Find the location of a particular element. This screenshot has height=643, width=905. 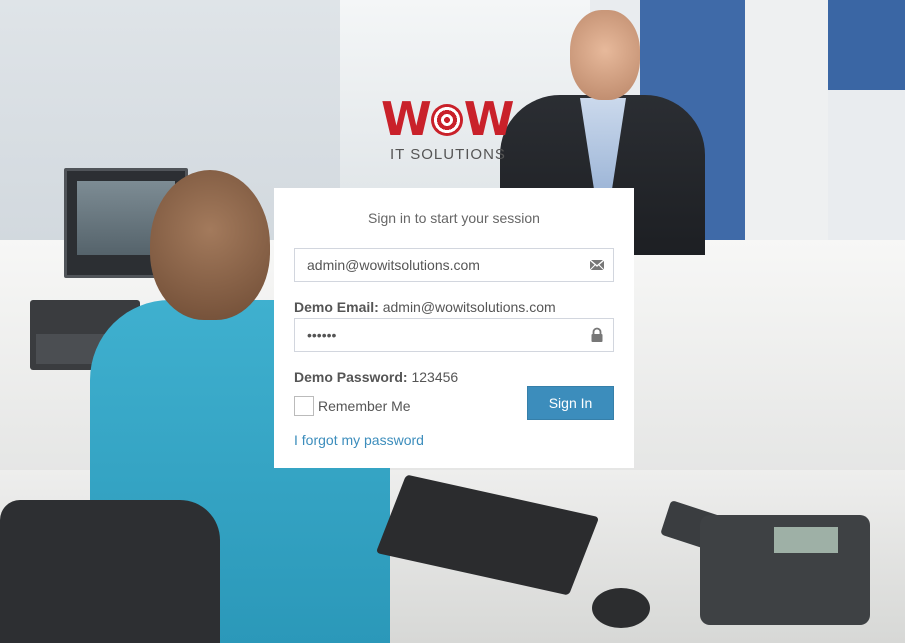

demo-password-hint: Demo Password: 123456 is located at coordinates (376, 377).